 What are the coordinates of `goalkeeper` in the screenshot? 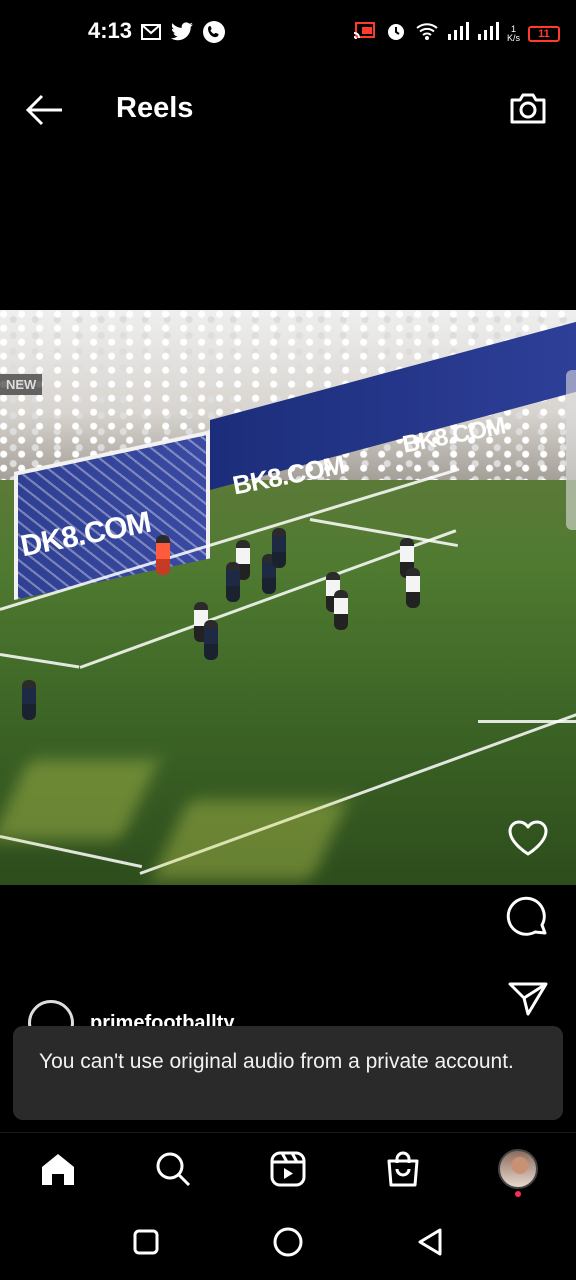 It's located at (163, 555).